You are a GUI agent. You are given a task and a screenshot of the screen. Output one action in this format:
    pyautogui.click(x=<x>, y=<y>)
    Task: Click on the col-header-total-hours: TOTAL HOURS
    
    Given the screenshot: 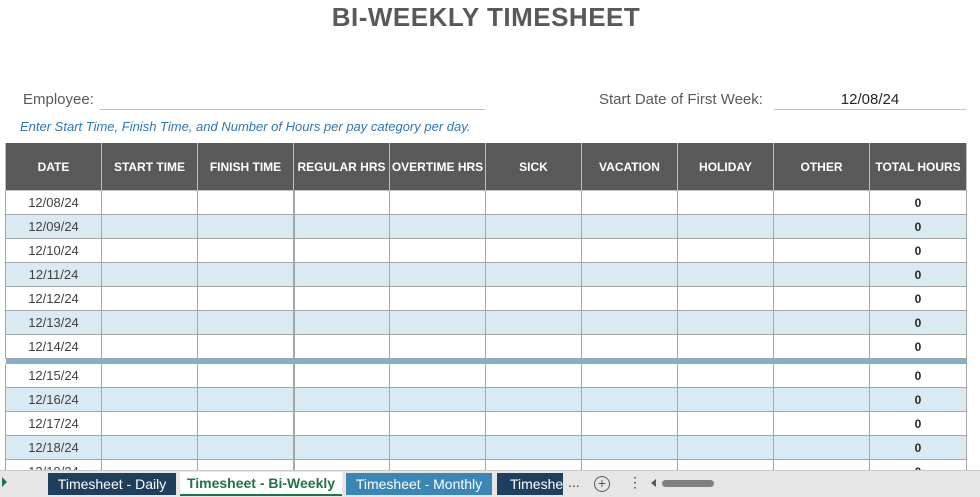 What is the action you would take?
    pyautogui.click(x=918, y=167)
    